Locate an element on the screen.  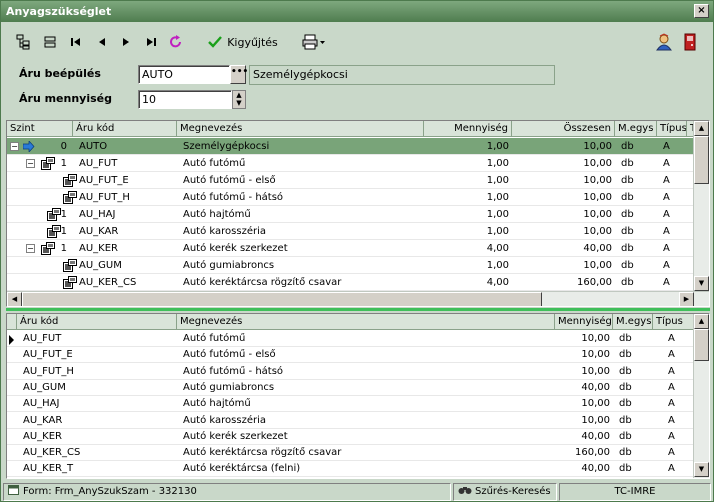
first-record-button is located at coordinates (76, 42).